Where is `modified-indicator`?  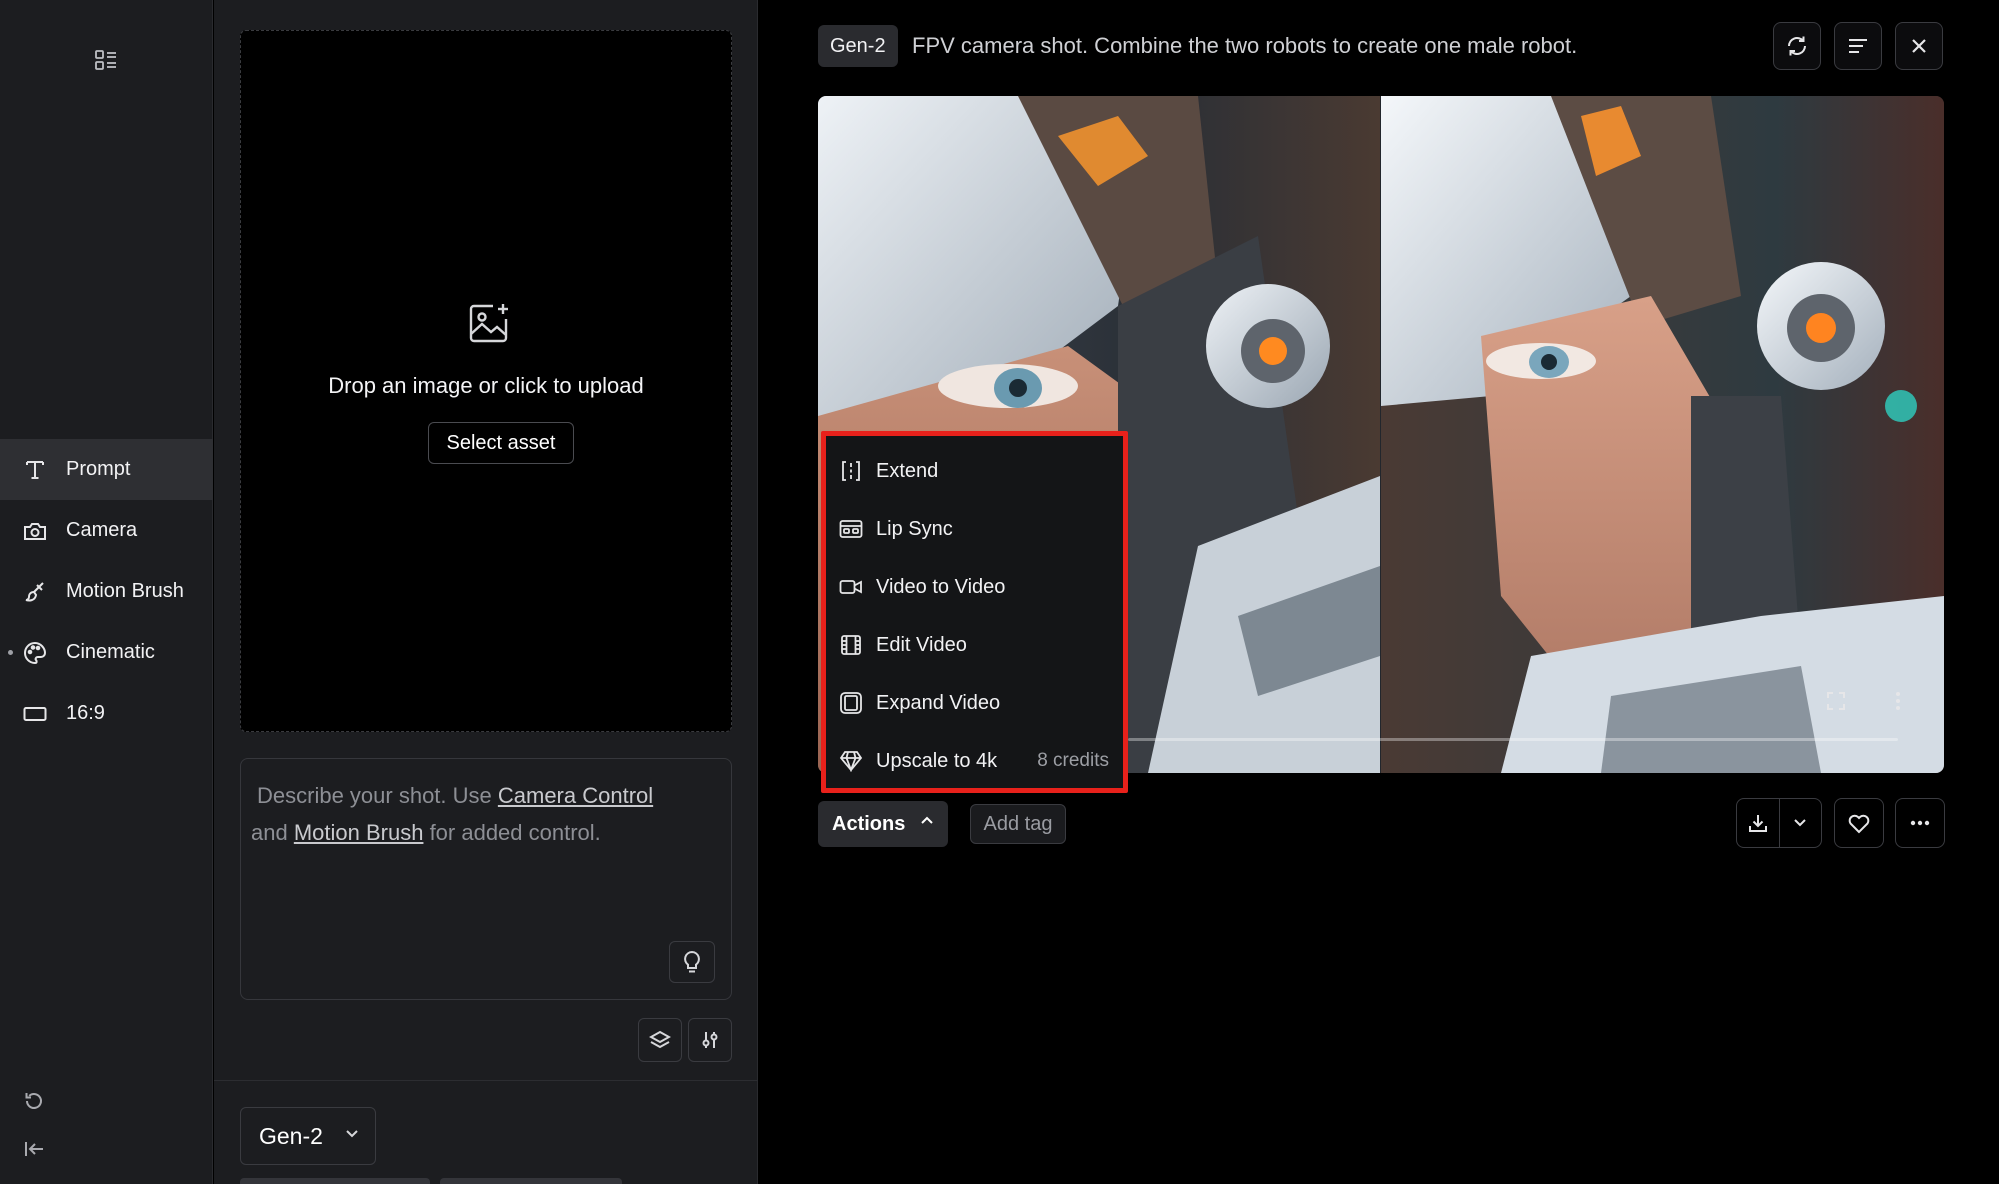 modified-indicator is located at coordinates (10, 652).